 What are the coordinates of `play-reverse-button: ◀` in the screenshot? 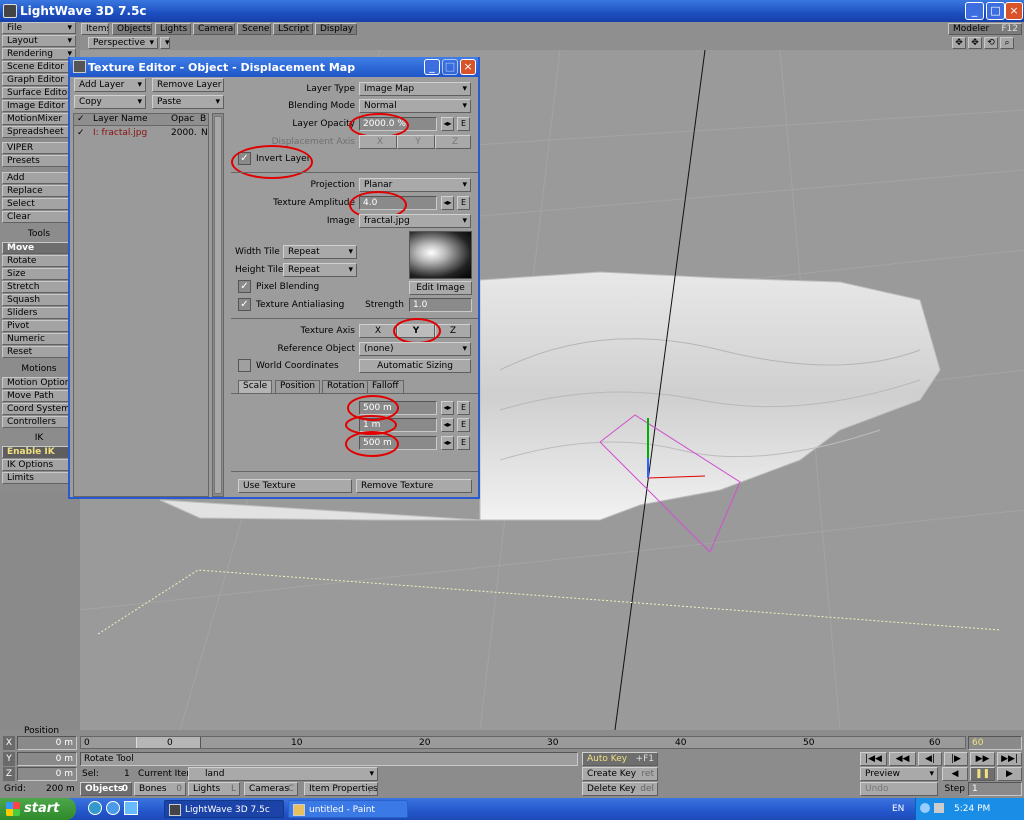 It's located at (955, 774).